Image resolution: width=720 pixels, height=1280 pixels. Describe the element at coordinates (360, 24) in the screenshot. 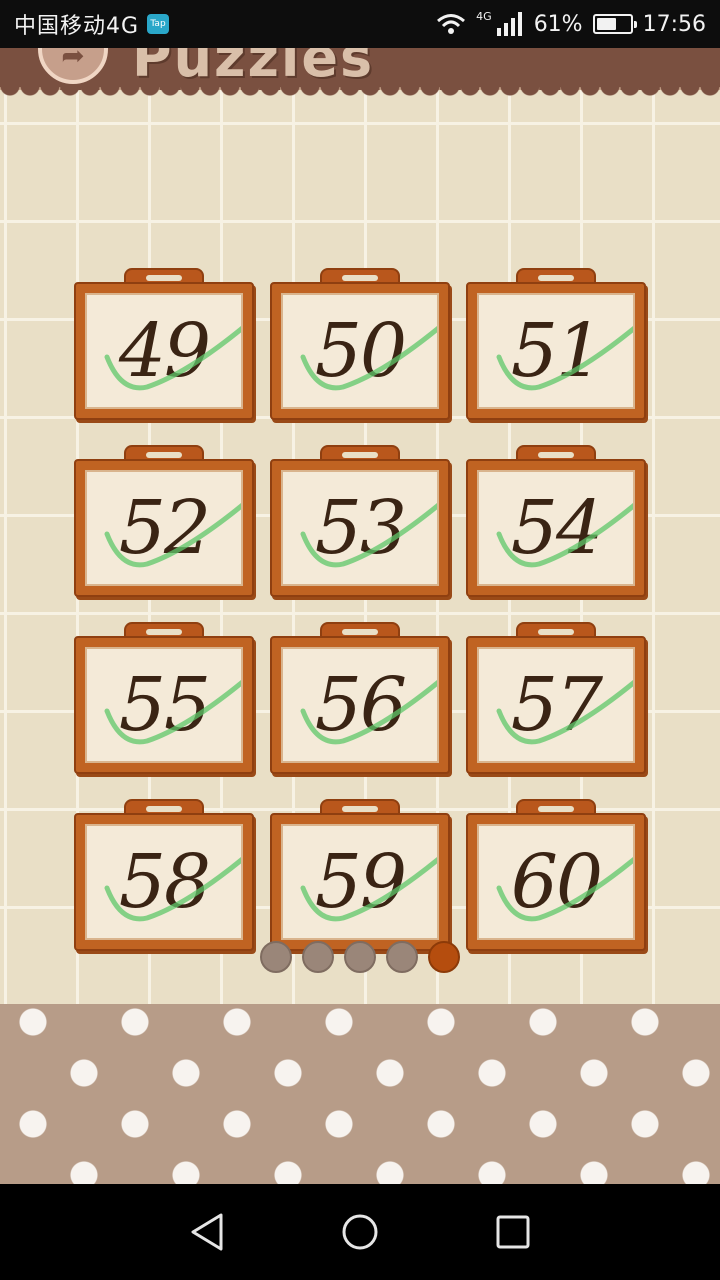

I see `status-bar: 中国移动4G Tap 4G 61% 17:56` at that location.